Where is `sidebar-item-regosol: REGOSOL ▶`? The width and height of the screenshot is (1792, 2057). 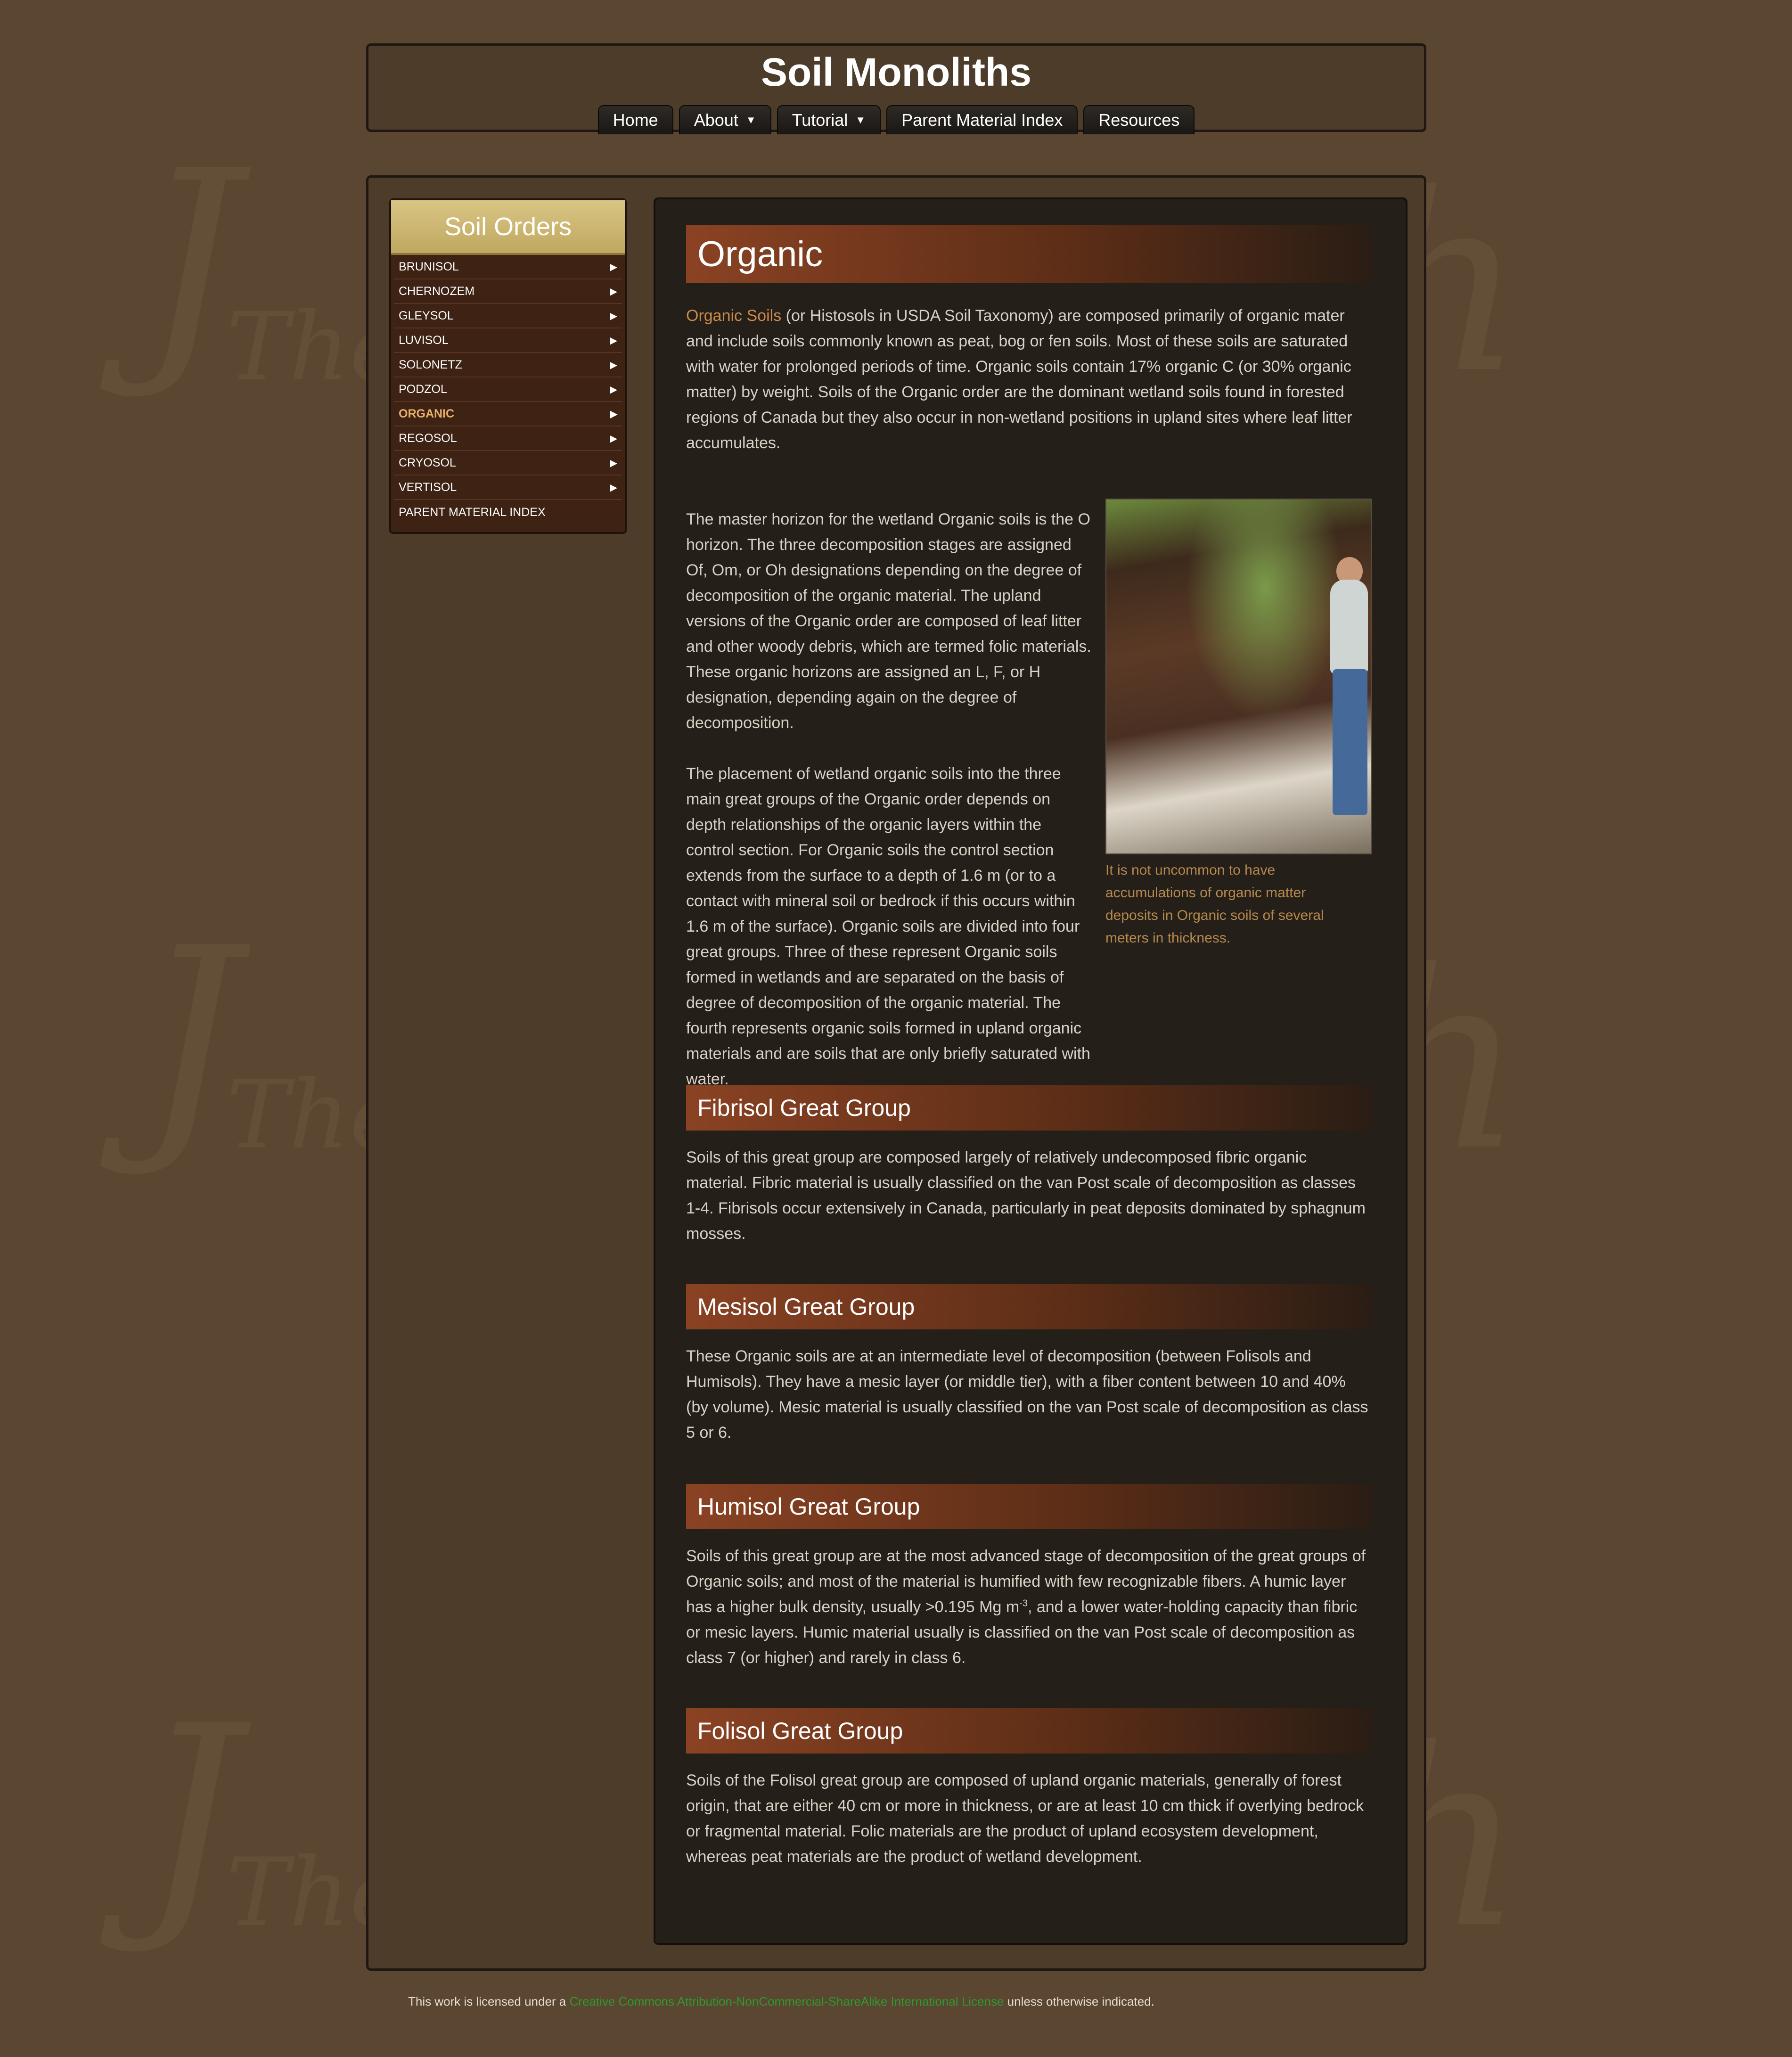 sidebar-item-regosol: REGOSOL ▶ is located at coordinates (508, 438).